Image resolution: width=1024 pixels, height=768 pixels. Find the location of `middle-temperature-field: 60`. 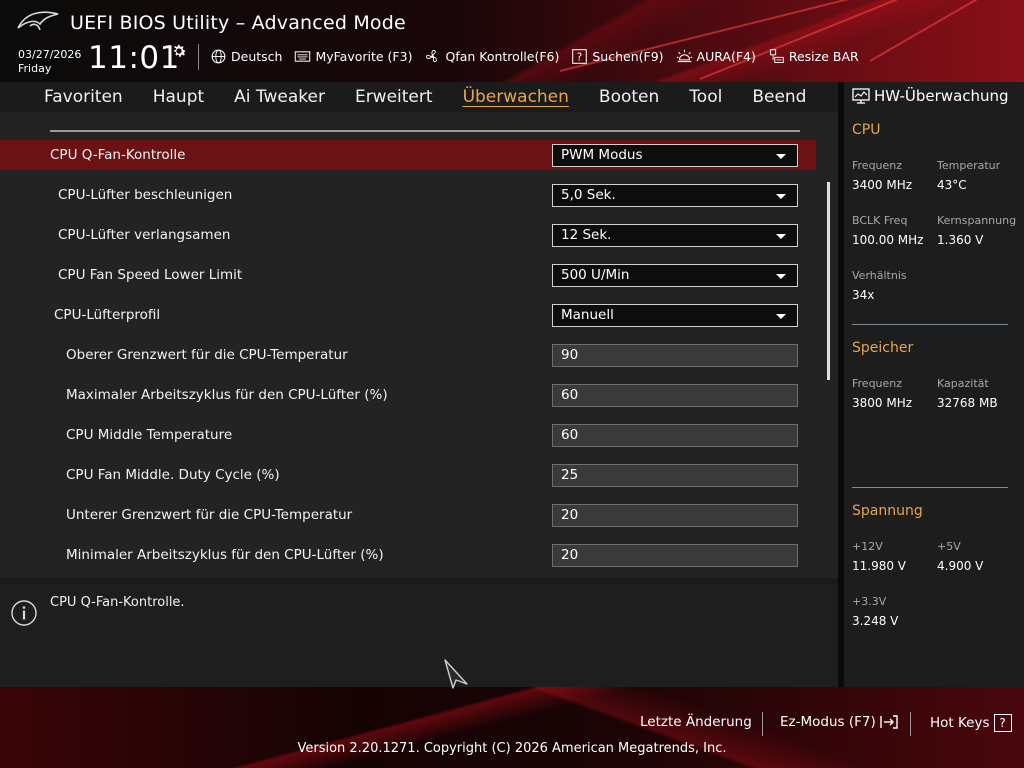

middle-temperature-field: 60 is located at coordinates (675, 435).